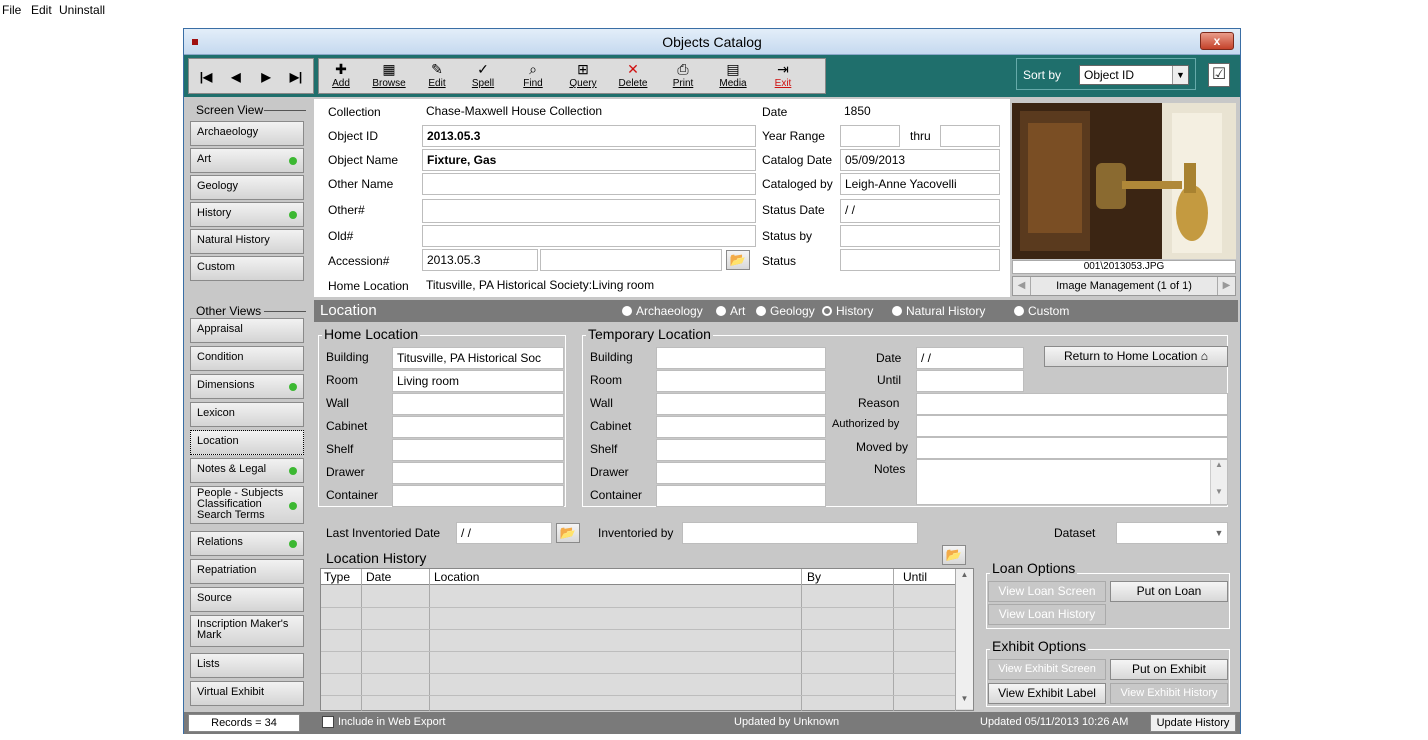  Describe the element at coordinates (1047, 591) in the screenshot. I see `view-loan-screen-button: View Loan Screen` at that location.